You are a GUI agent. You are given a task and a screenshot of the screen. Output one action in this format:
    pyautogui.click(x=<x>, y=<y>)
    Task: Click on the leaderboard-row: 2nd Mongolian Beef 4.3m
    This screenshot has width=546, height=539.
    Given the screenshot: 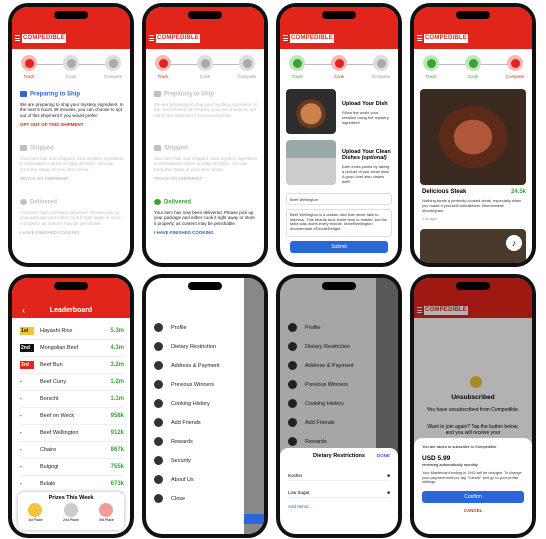 What is the action you would take?
    pyautogui.click(x=72, y=348)
    